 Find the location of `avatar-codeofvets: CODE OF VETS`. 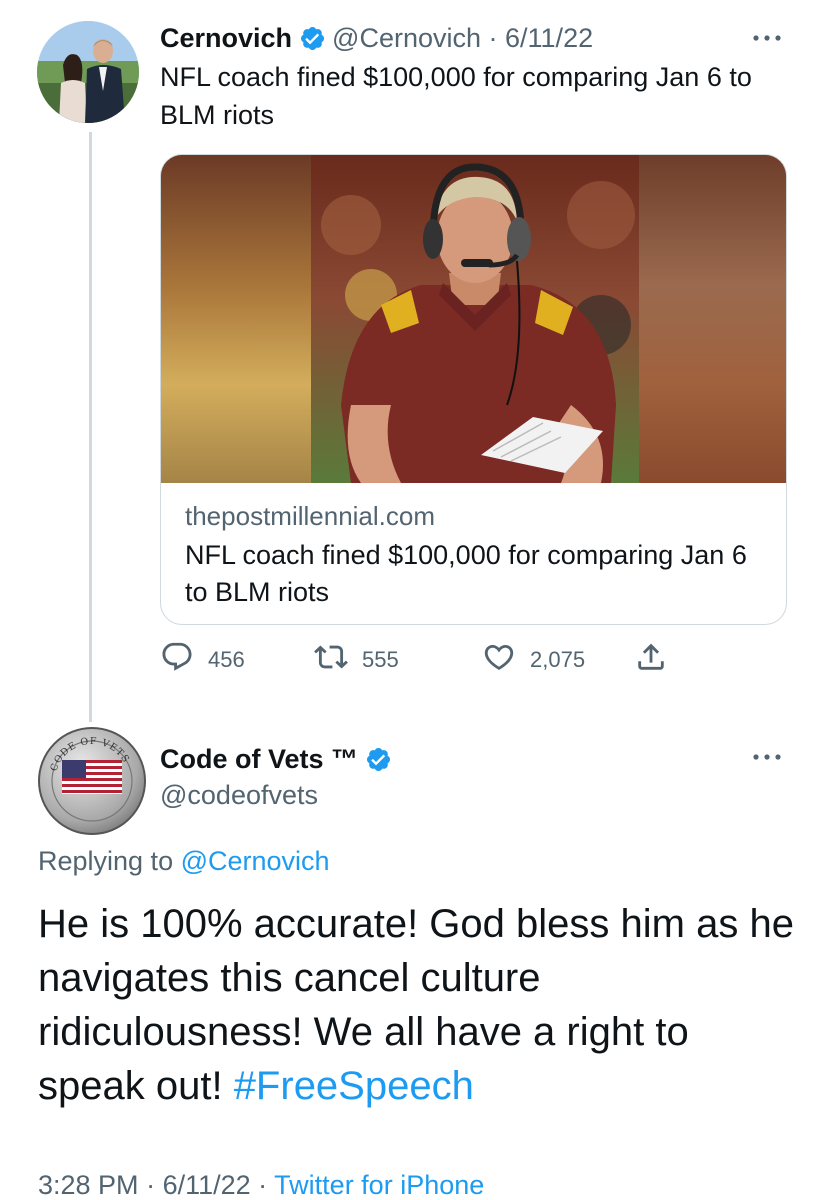

avatar-codeofvets: CODE OF VETS is located at coordinates (92, 781).